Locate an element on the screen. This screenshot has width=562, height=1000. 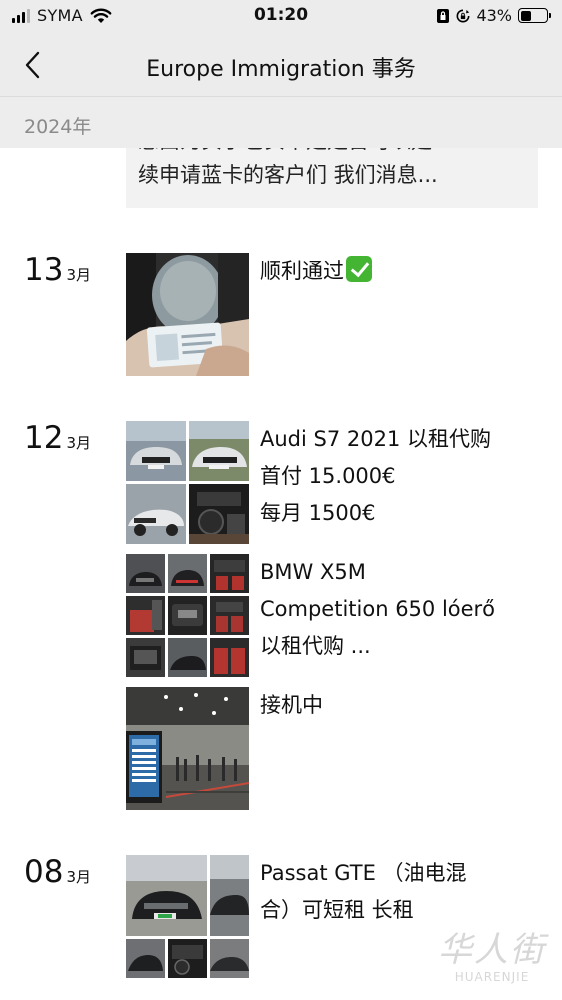
watermark-logo: 华人街 HUARENJIE is located at coordinates (492, 957).